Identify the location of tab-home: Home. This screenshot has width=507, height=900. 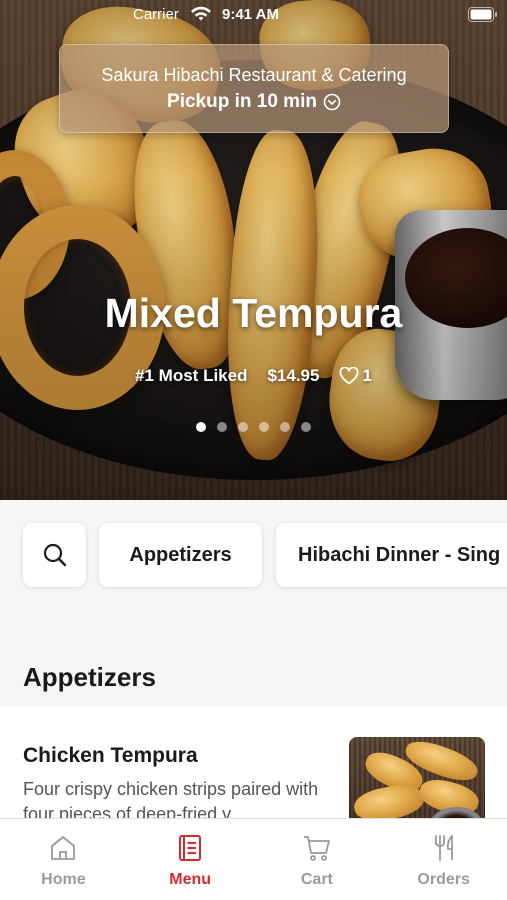
(63, 859).